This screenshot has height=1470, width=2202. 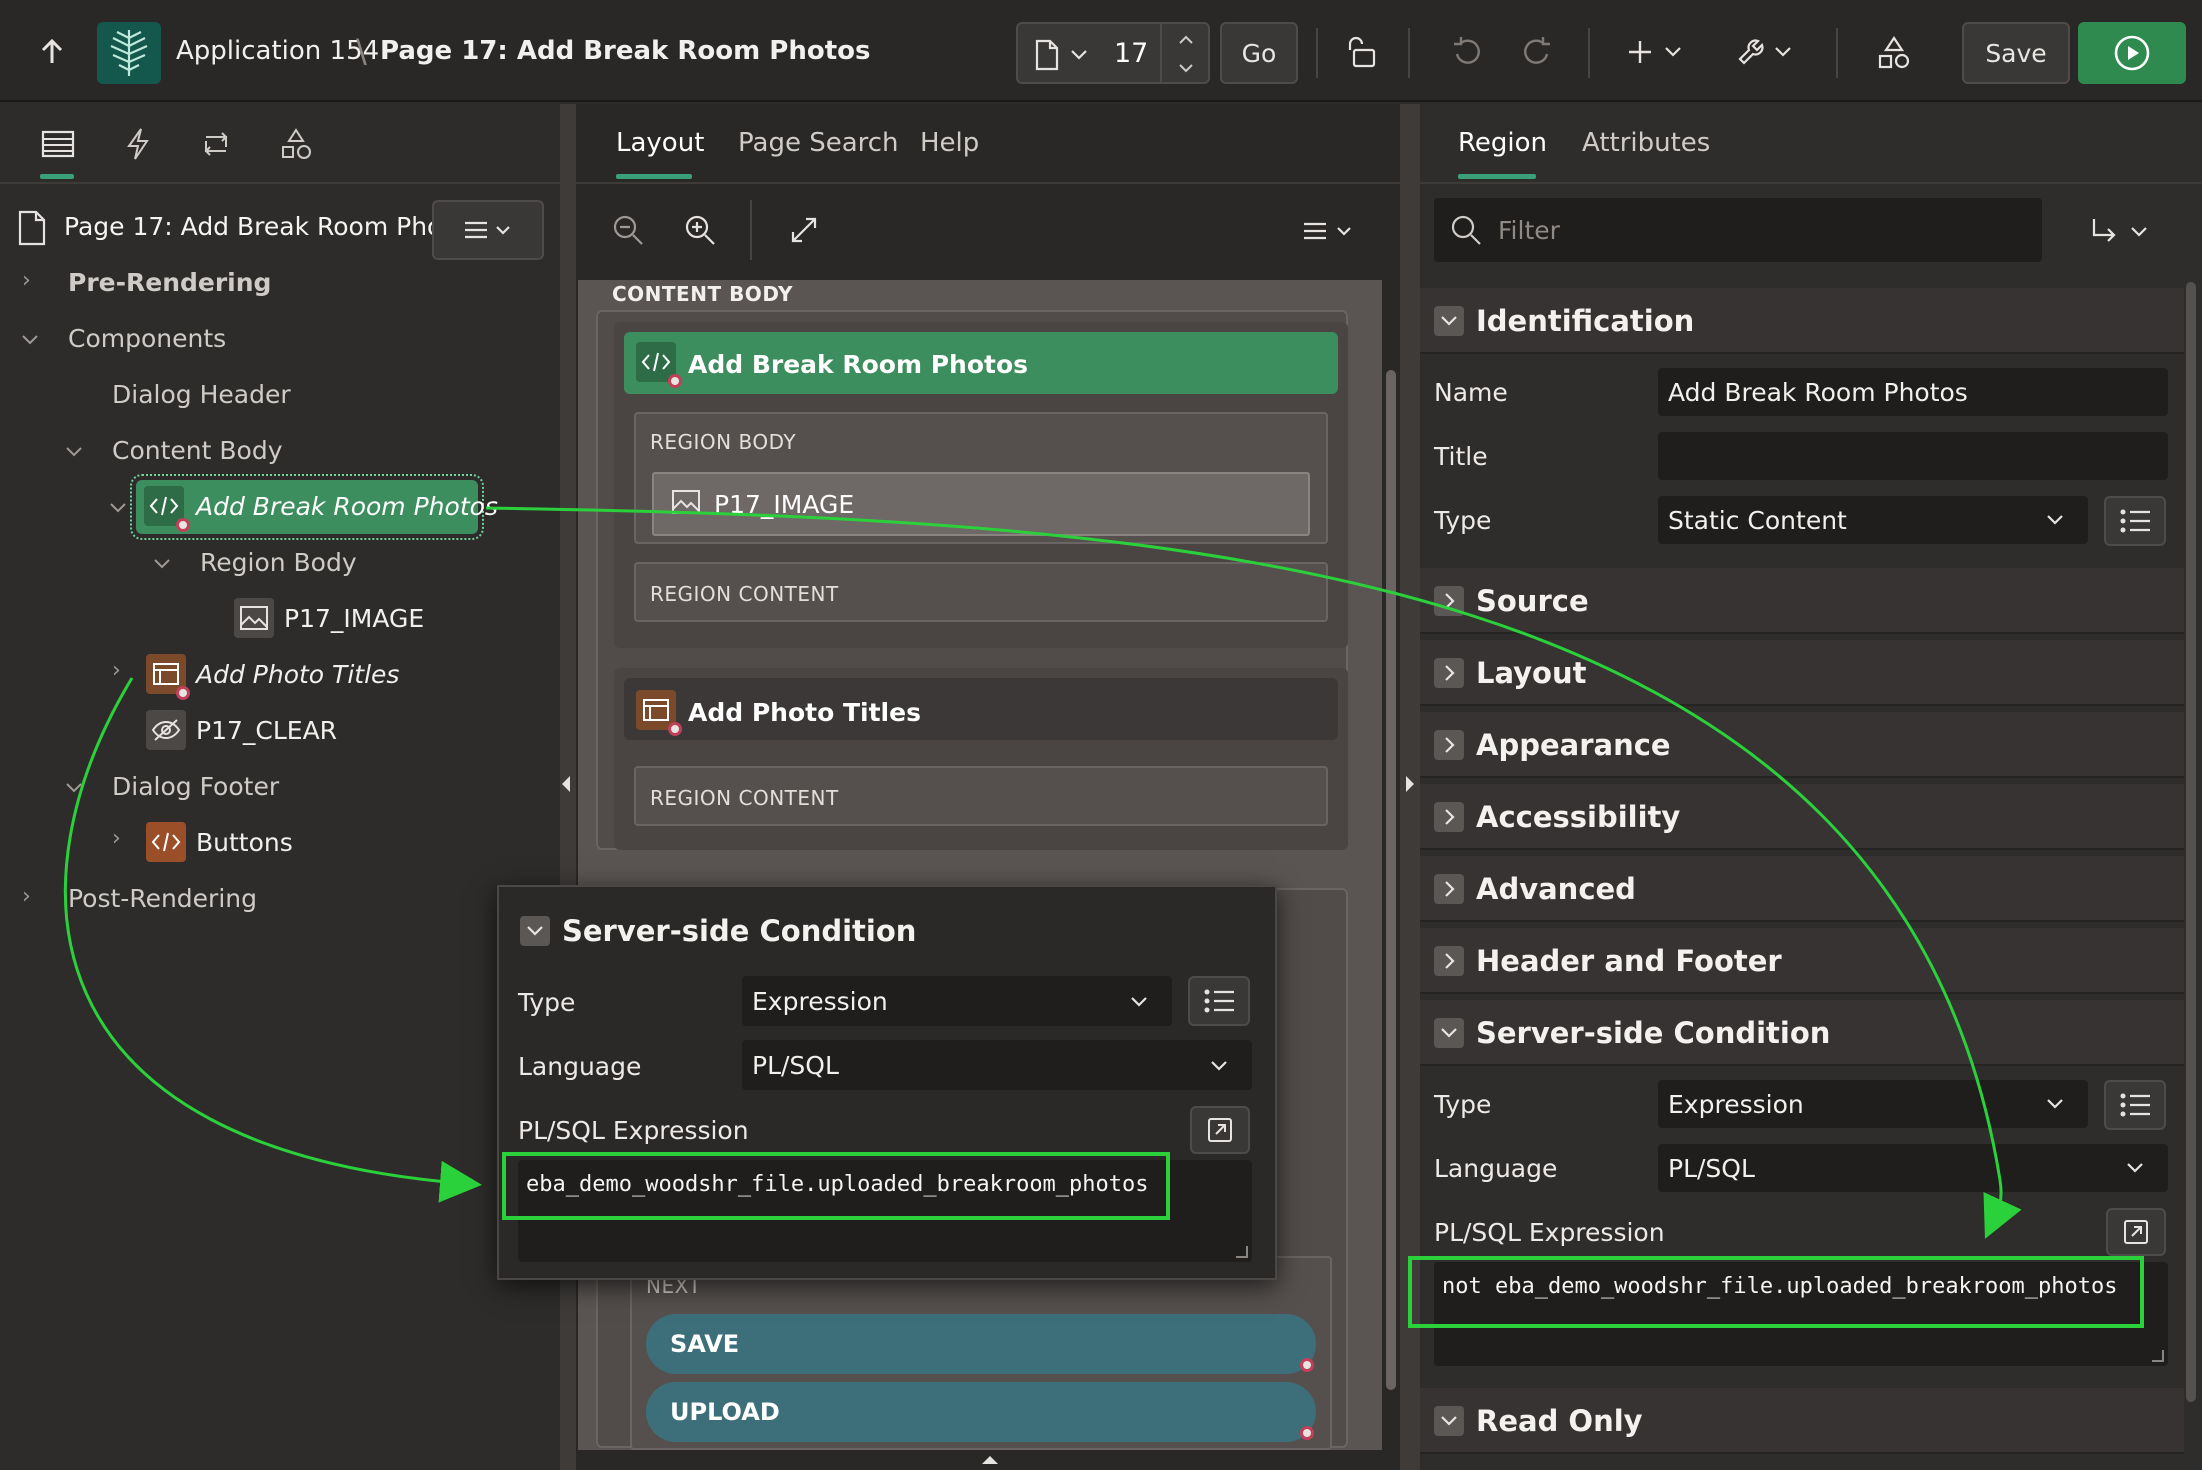 What do you see at coordinates (1317, 53) in the screenshot?
I see `toolbar-separator` at bounding box center [1317, 53].